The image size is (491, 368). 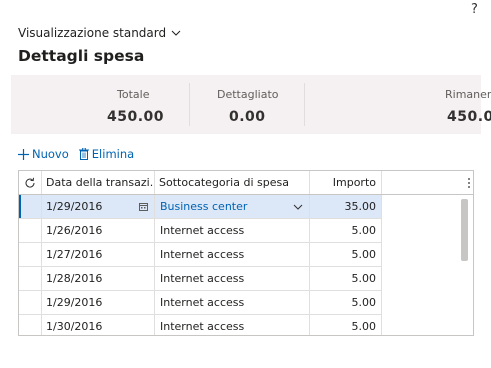 What do you see at coordinates (427, 182) in the screenshot?
I see `column-options` at bounding box center [427, 182].